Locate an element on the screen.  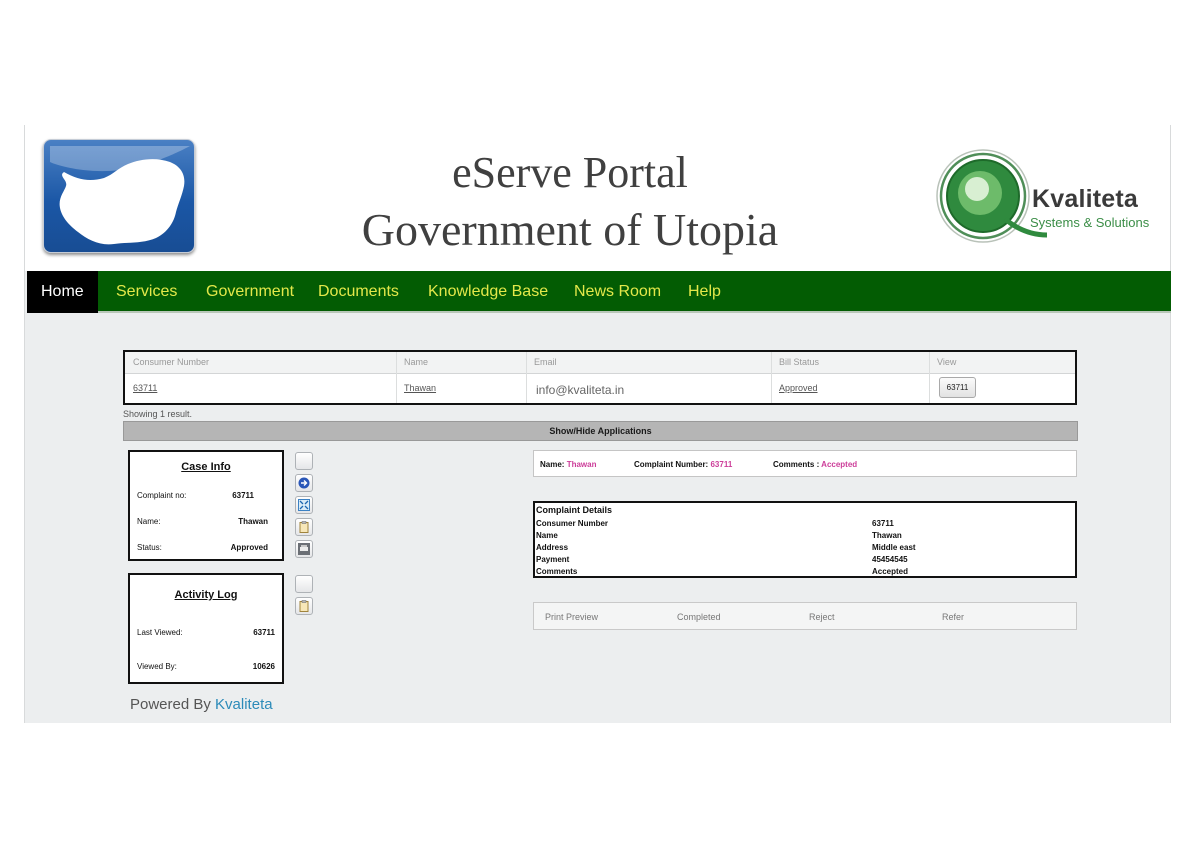
nav-item-knowledge-base: Knowledge Base is located at coordinates (488, 292).